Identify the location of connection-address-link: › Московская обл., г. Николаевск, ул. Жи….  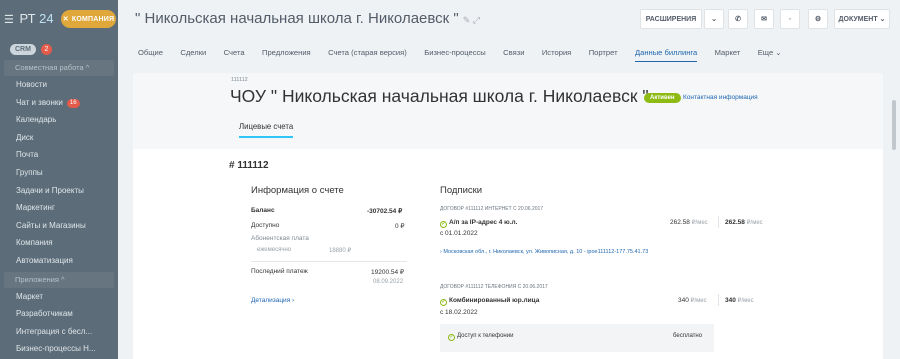
(544, 252).